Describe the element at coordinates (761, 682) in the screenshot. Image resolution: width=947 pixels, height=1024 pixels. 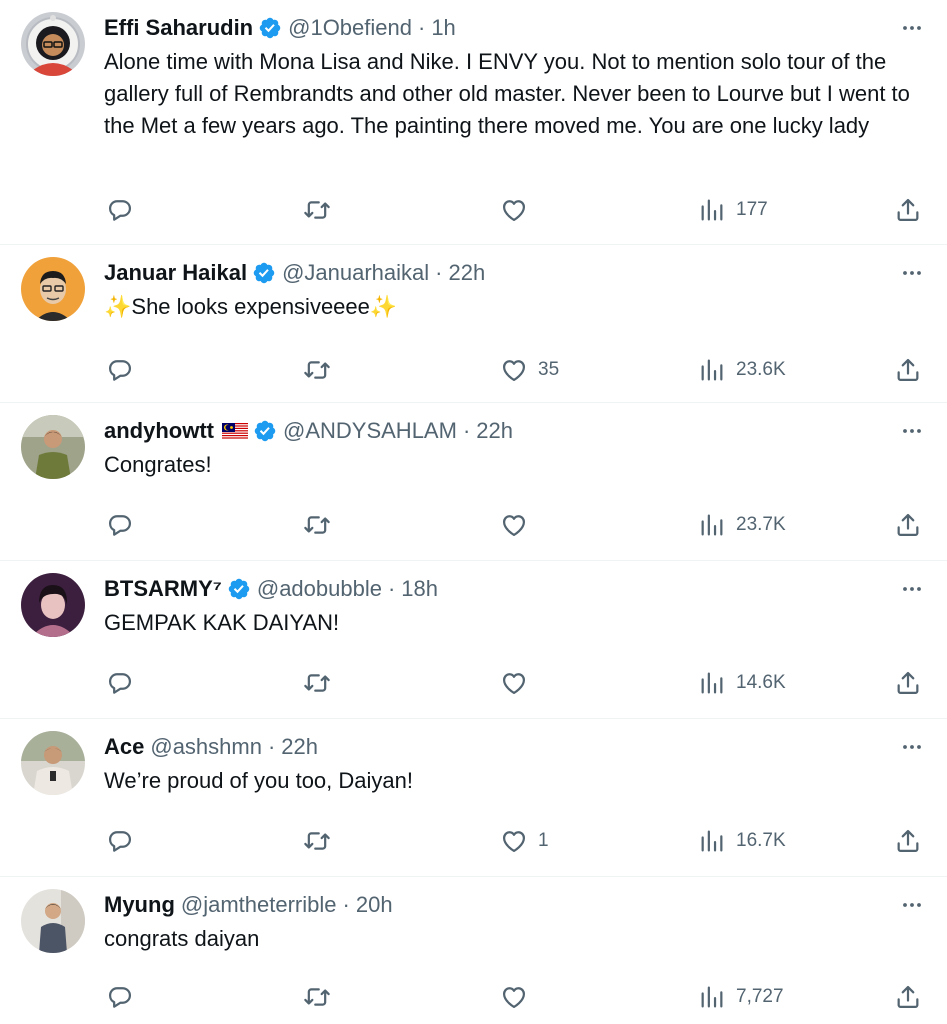
I see `view-count: 14.6K` at that location.